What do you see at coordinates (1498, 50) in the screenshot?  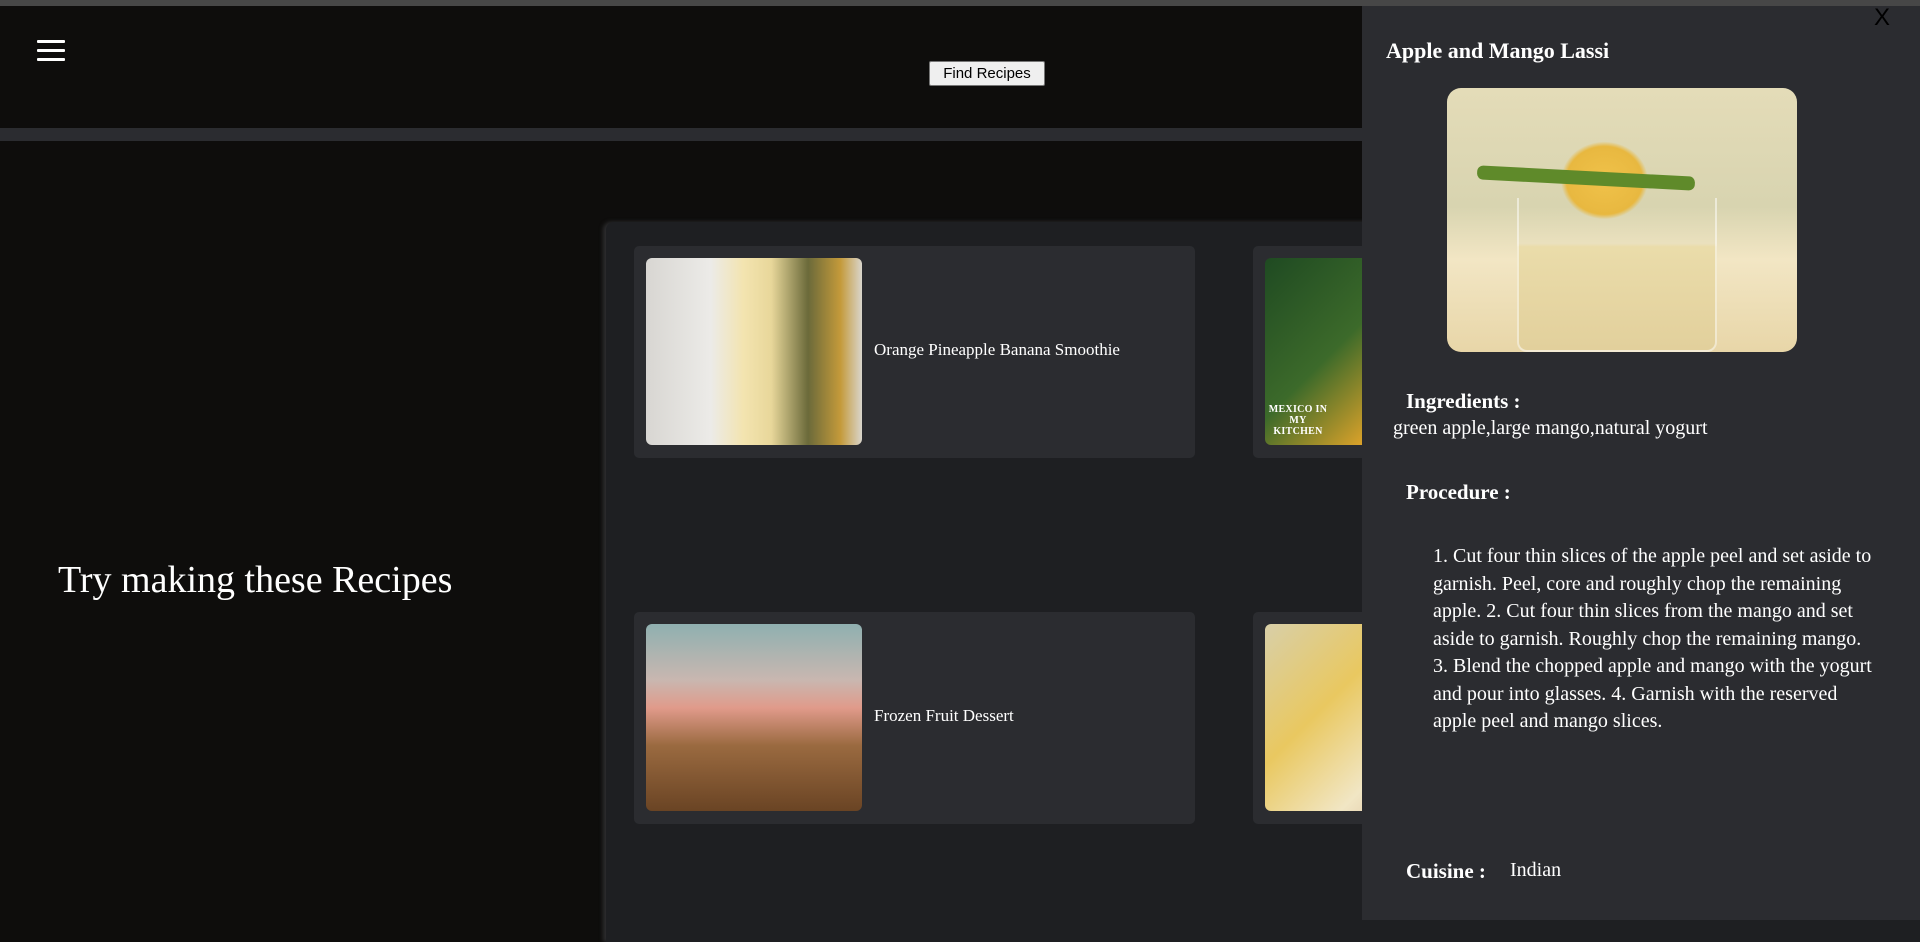 I see `detail-title: Apple and Mango Lassi` at bounding box center [1498, 50].